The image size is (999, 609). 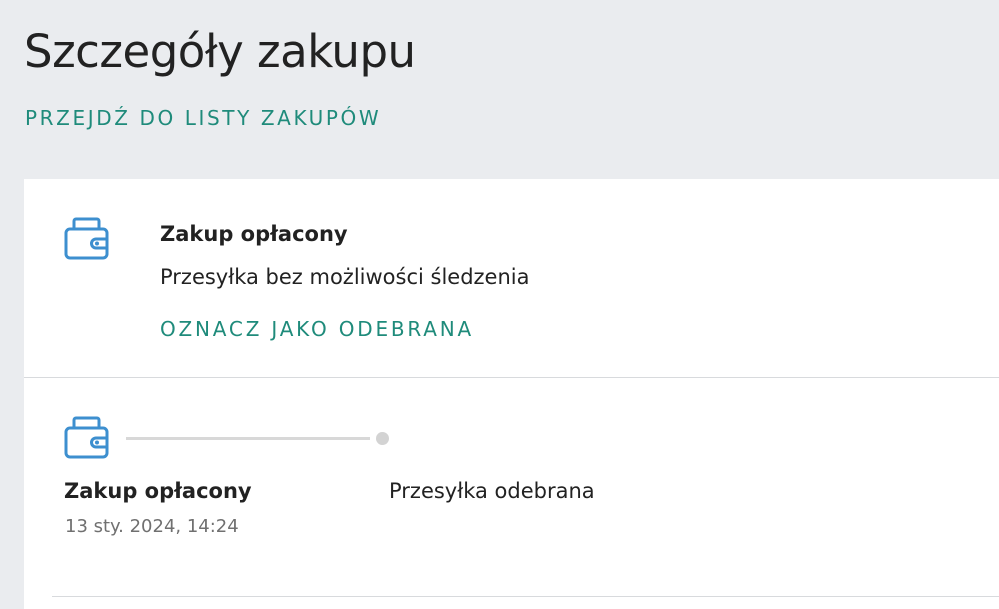 What do you see at coordinates (345, 277) in the screenshot?
I see `shipping-info-text: Przesyłka bez możliwości śledzenia` at bounding box center [345, 277].